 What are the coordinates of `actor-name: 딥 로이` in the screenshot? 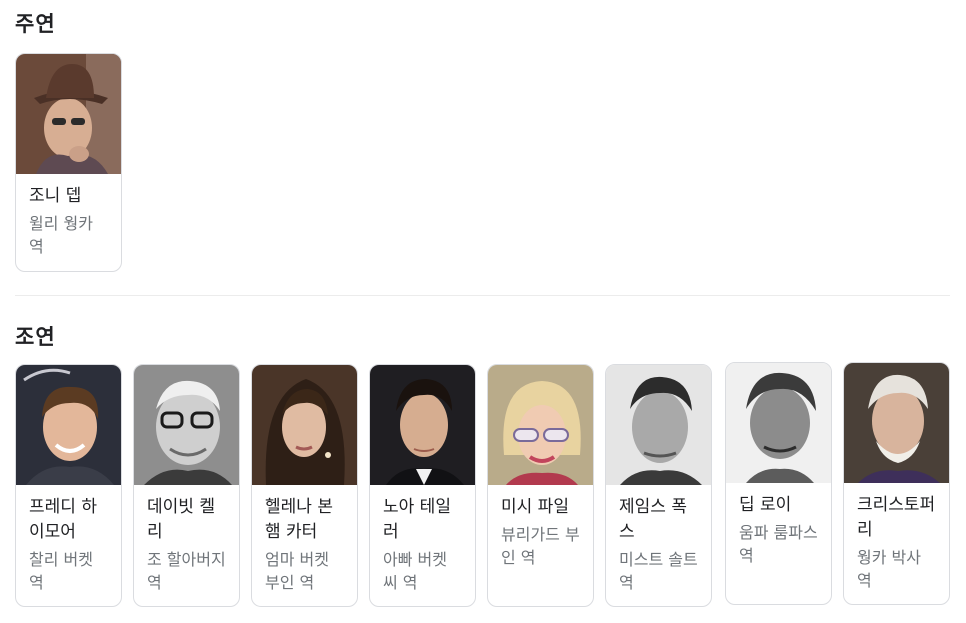 It's located at (765, 505).